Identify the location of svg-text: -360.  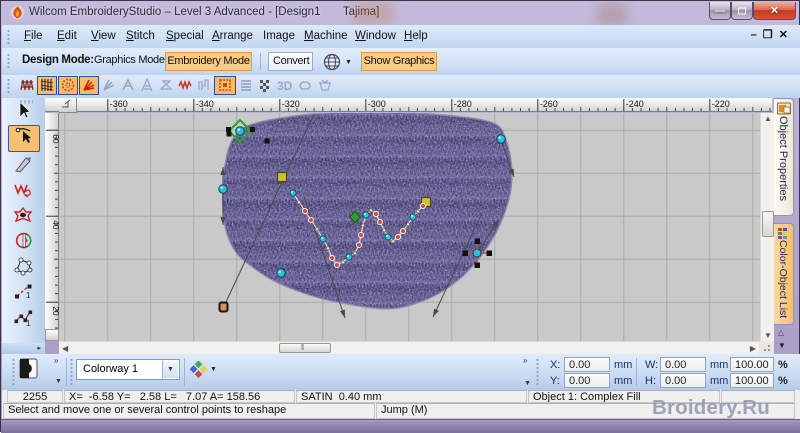
(119, 104).